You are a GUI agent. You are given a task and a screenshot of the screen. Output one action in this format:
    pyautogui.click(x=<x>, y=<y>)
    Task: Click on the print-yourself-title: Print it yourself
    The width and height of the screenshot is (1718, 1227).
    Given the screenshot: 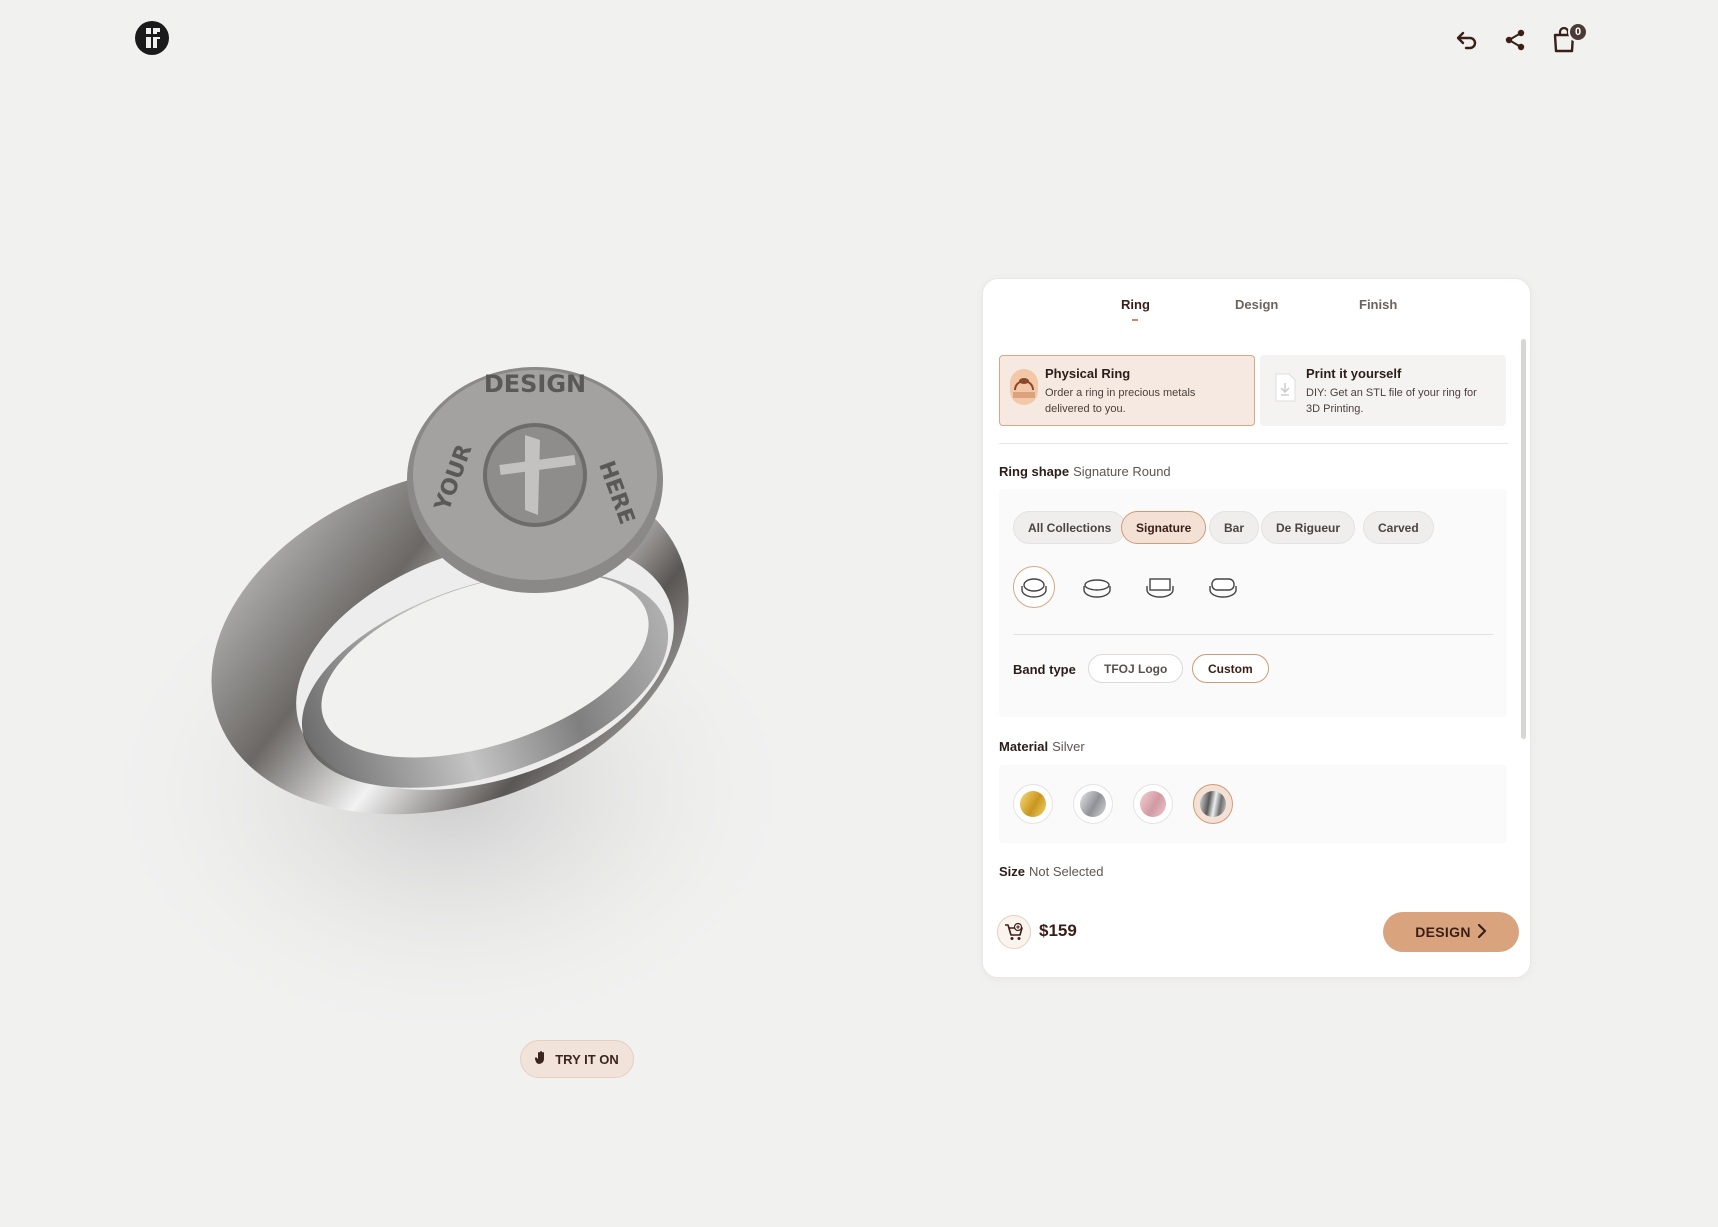 What is the action you would take?
    pyautogui.click(x=1354, y=373)
    